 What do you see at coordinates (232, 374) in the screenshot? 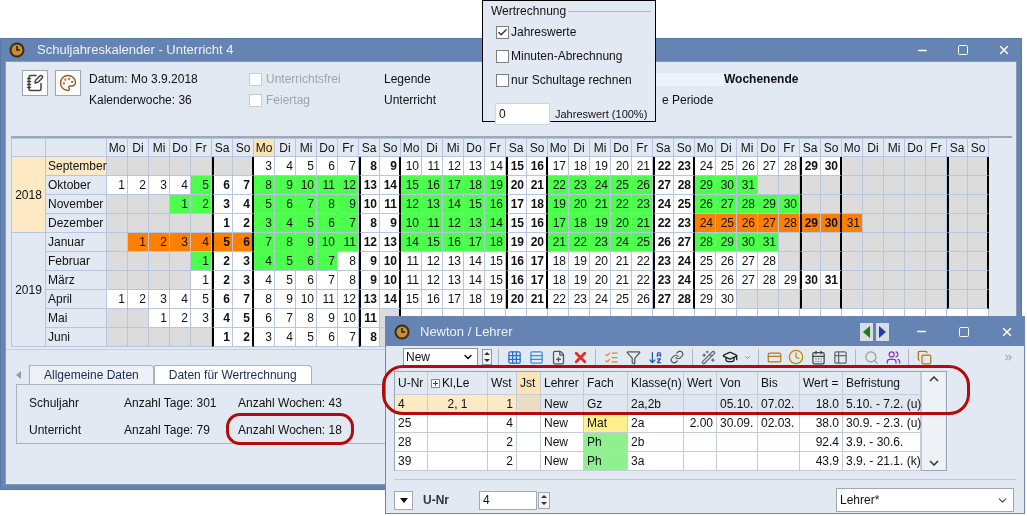
I see `tab: Daten für Wertrechnung` at bounding box center [232, 374].